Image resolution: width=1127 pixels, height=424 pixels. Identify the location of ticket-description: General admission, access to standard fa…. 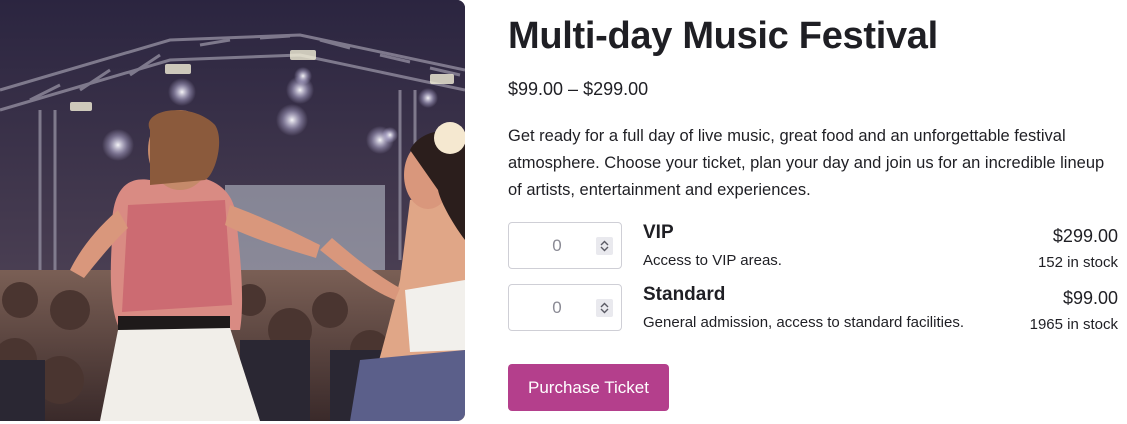
(803, 322).